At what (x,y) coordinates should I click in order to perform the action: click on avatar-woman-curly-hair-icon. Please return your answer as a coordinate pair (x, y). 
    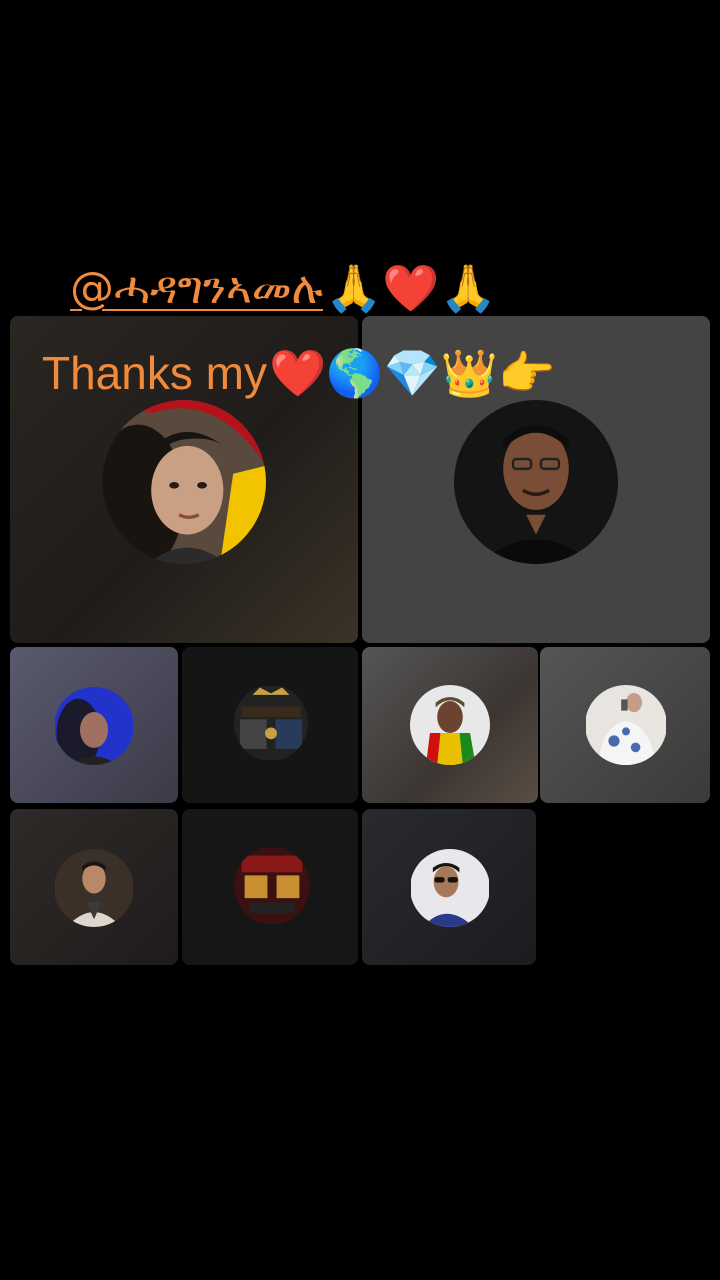
    Looking at the image, I should click on (184, 482).